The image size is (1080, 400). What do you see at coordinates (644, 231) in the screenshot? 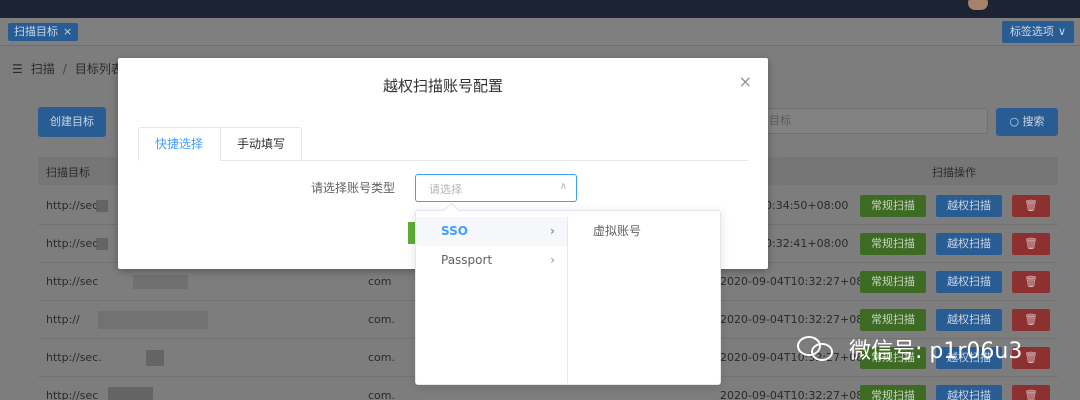
I see `cascader-option-virtual-account: 虚拟账号` at bounding box center [644, 231].